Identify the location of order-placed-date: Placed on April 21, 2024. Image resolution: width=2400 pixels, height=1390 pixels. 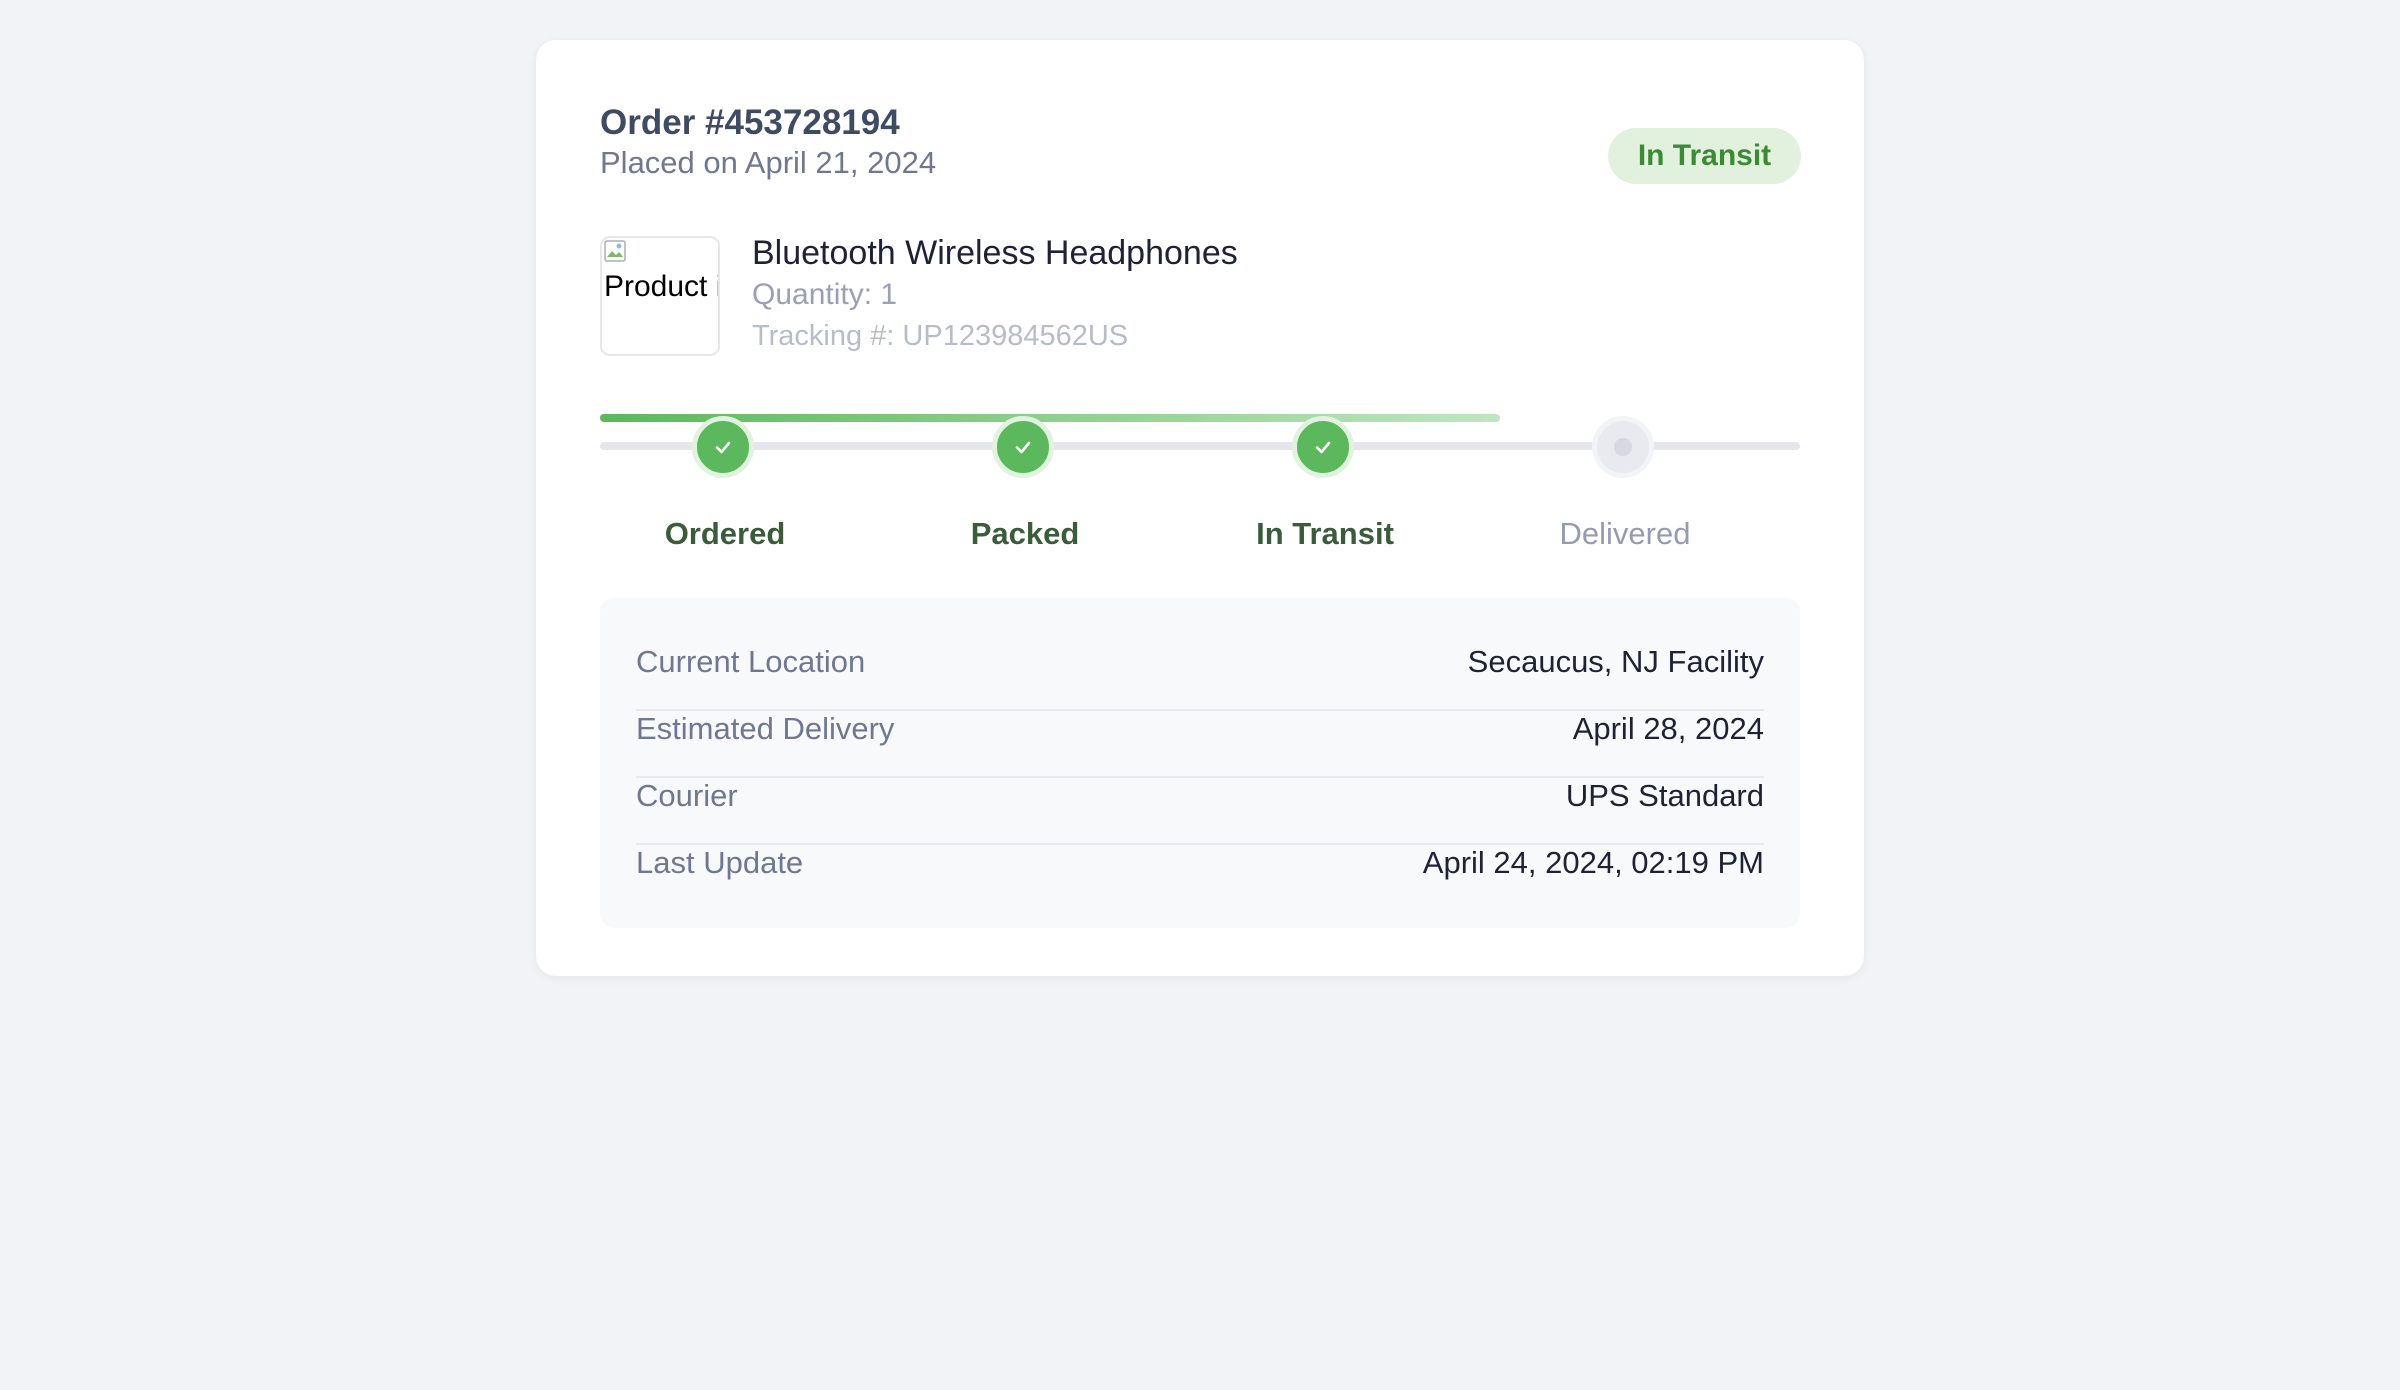
(768, 162).